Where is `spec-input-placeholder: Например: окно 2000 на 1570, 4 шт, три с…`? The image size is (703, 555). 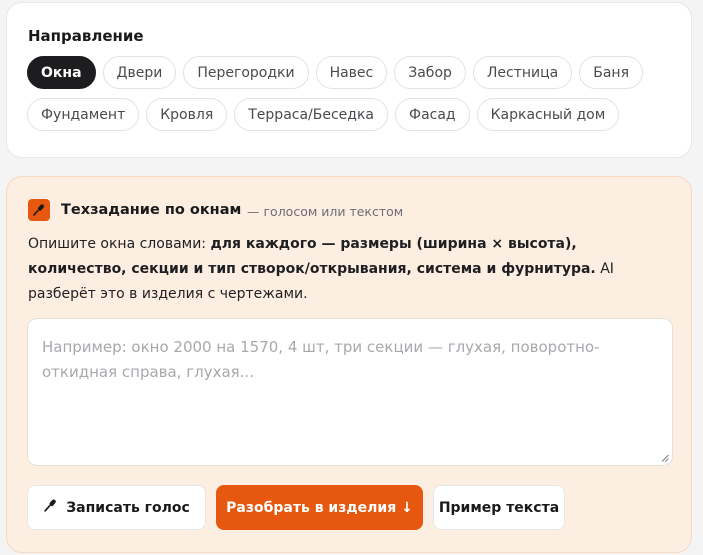 spec-input-placeholder: Например: окно 2000 на 1570, 4 шт, три с… is located at coordinates (321, 359).